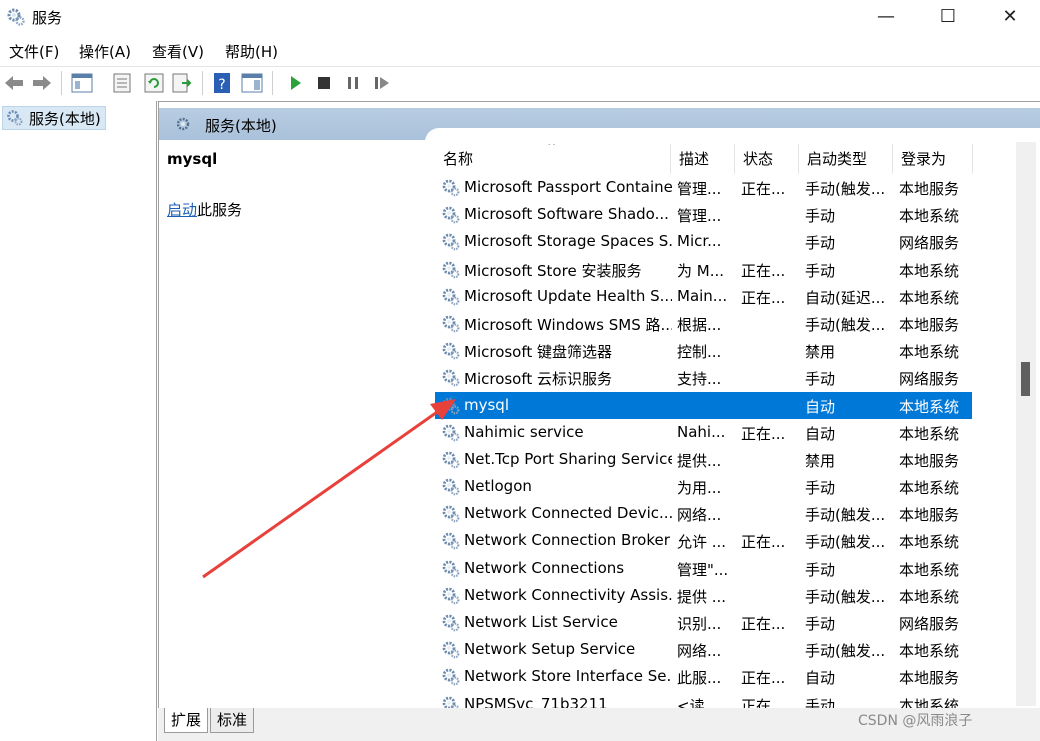  Describe the element at coordinates (703, 405) in the screenshot. I see `table-row: mysql 自动 本地系统` at that location.